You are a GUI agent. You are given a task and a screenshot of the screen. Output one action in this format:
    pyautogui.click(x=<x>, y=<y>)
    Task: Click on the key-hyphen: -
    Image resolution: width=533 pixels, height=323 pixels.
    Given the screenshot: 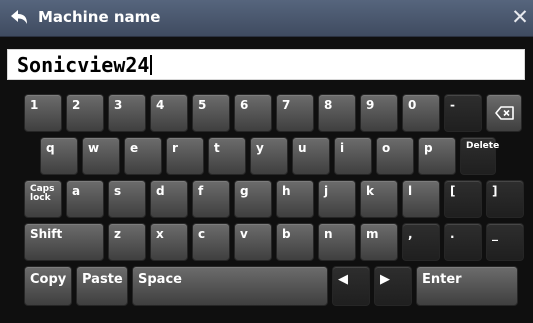 What is the action you would take?
    pyautogui.click(x=463, y=113)
    